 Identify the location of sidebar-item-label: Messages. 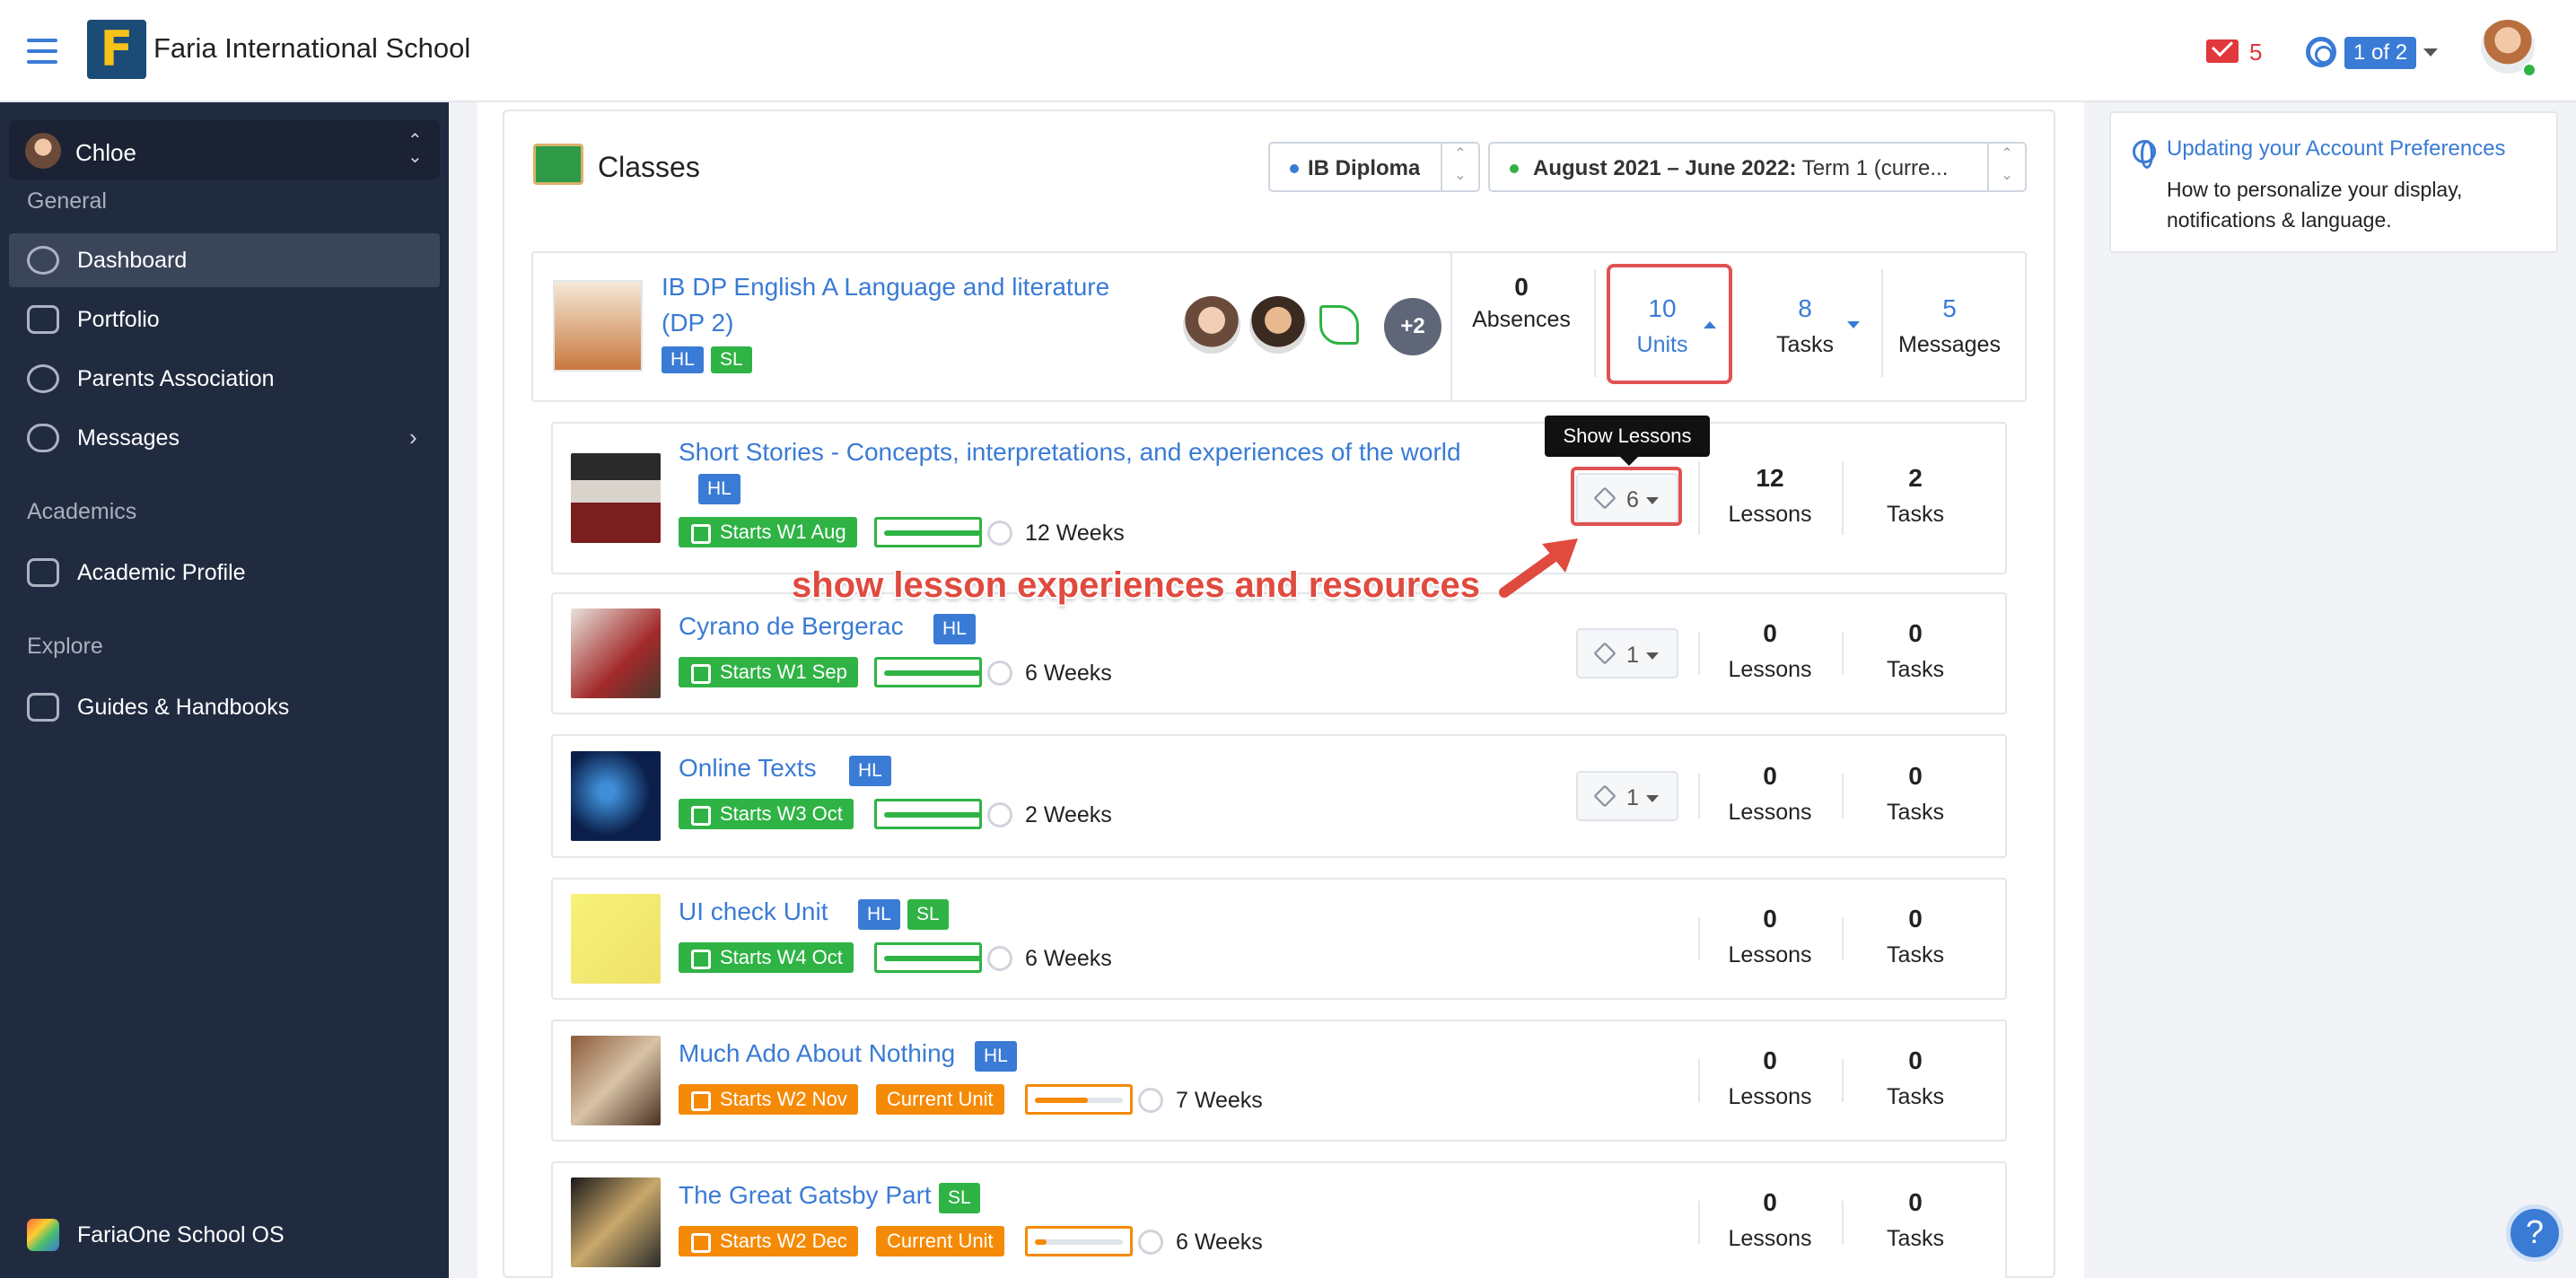
(128, 438).